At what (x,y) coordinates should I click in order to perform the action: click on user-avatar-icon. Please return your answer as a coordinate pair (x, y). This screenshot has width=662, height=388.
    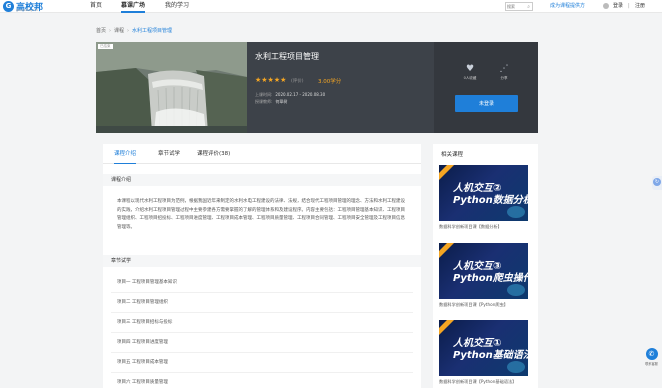
    Looking at the image, I should click on (606, 6).